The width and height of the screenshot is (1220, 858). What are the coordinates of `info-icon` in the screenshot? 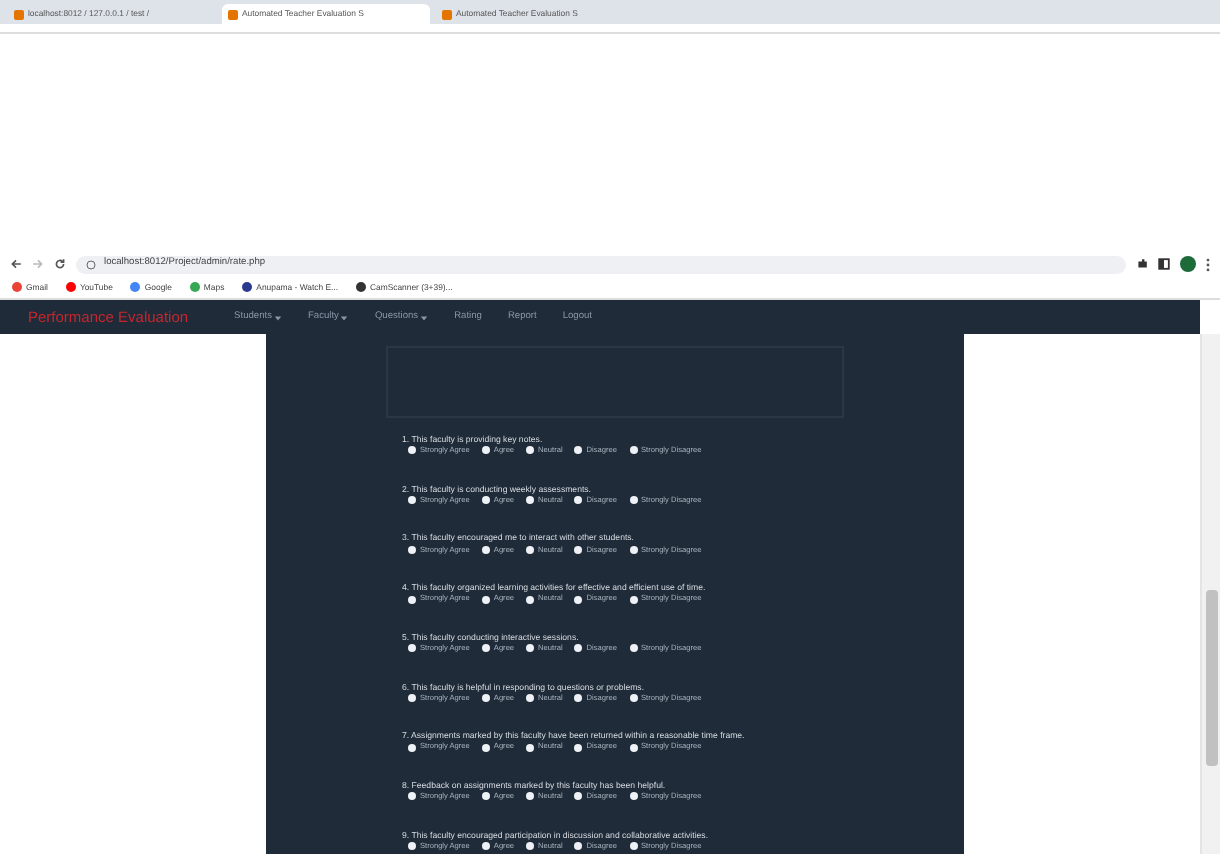 It's located at (91, 264).